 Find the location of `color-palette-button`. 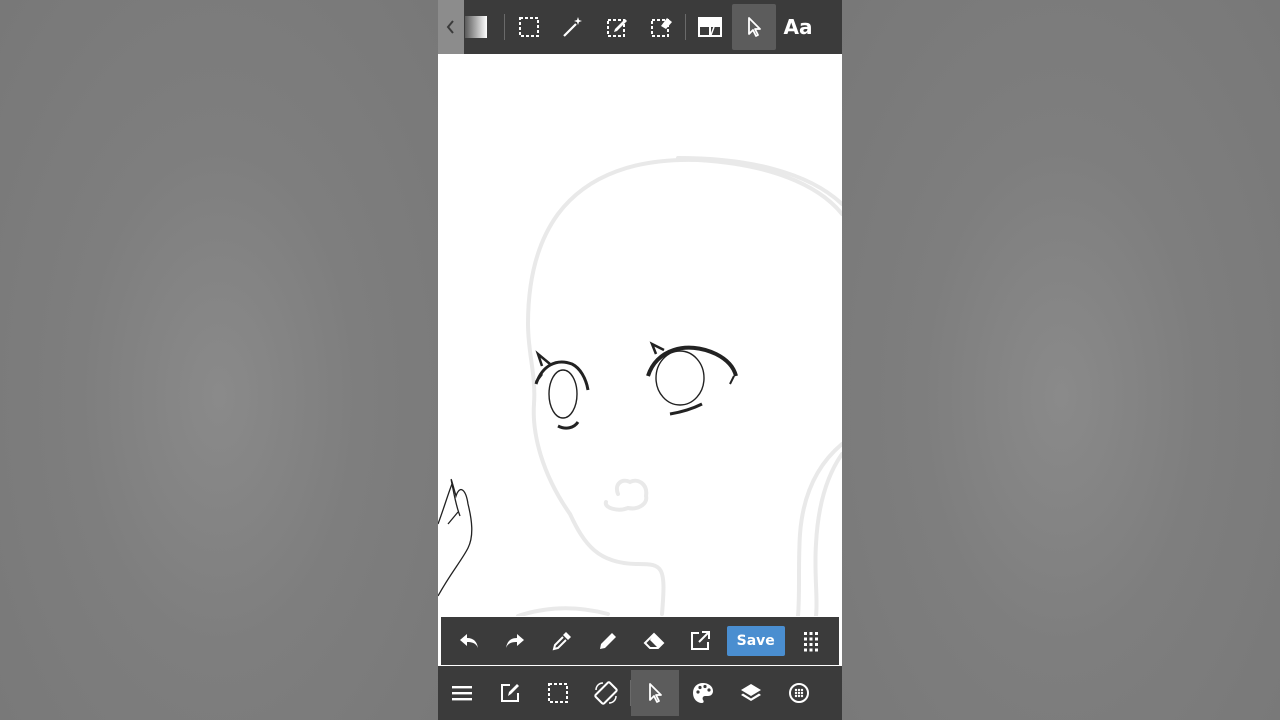

color-palette-button is located at coordinates (703, 693).